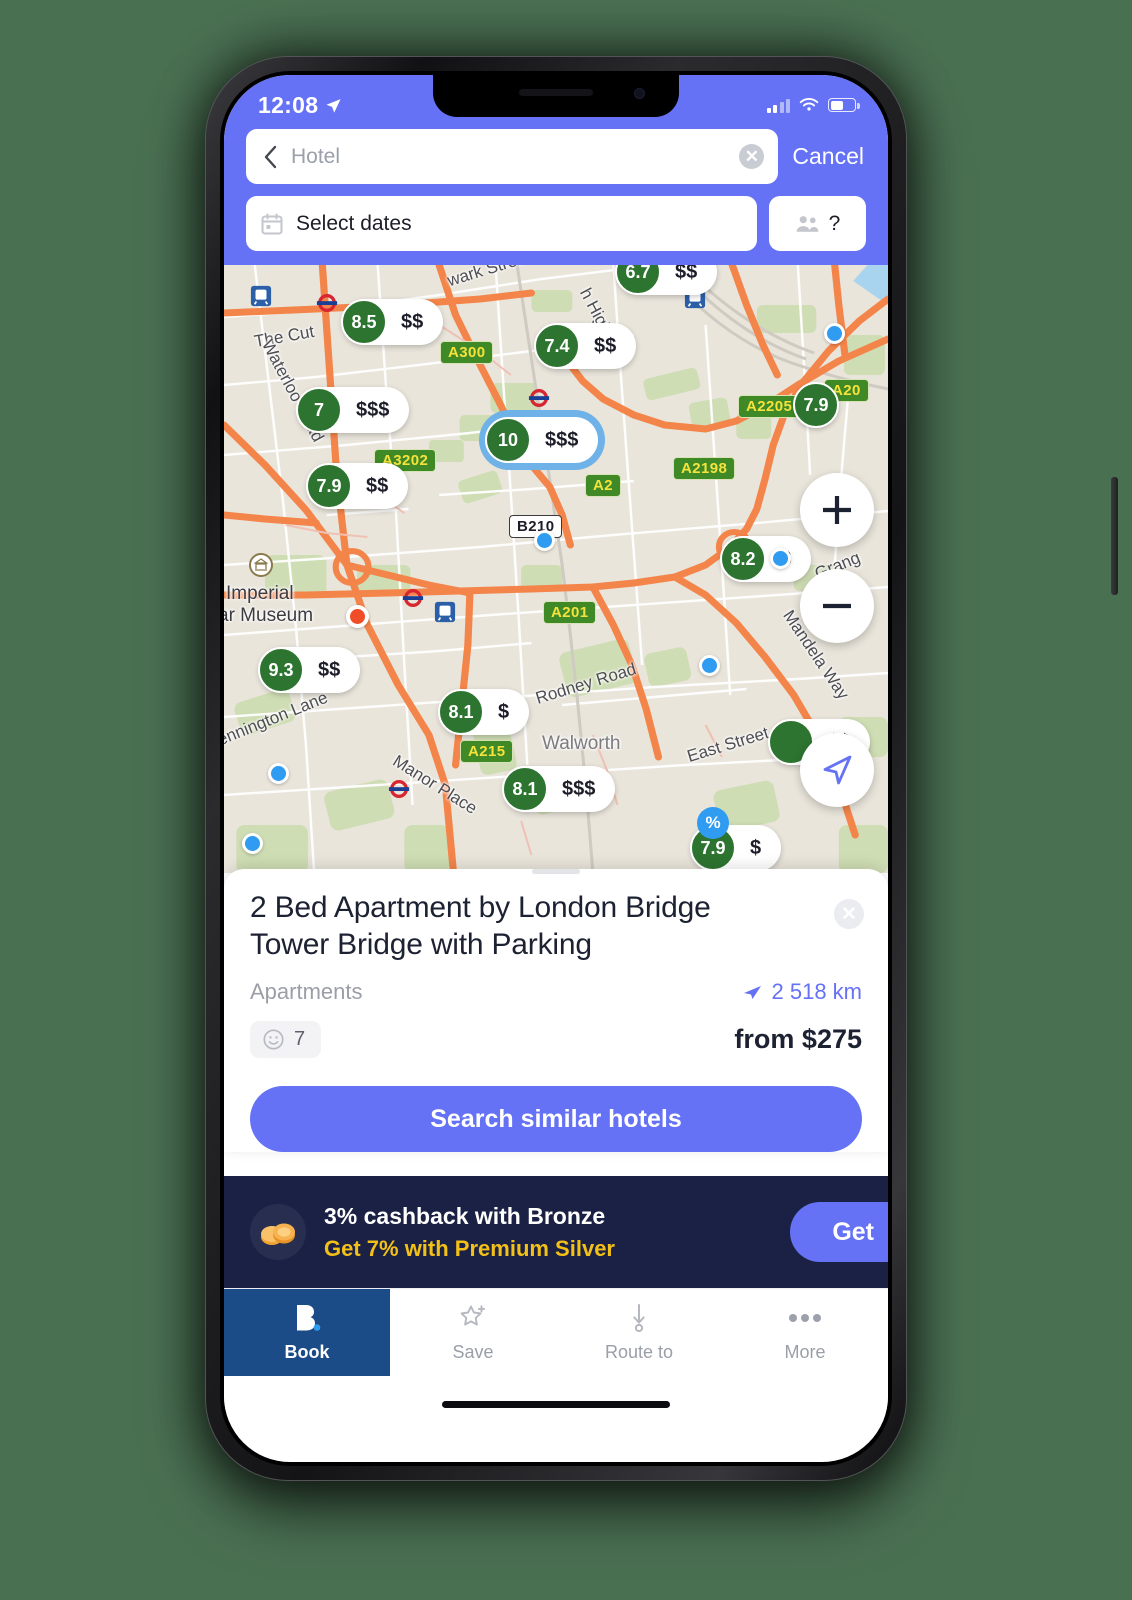 The image size is (1132, 1600). What do you see at coordinates (357, 486) in the screenshot?
I see `hotel-pin: 7.9 $$` at bounding box center [357, 486].